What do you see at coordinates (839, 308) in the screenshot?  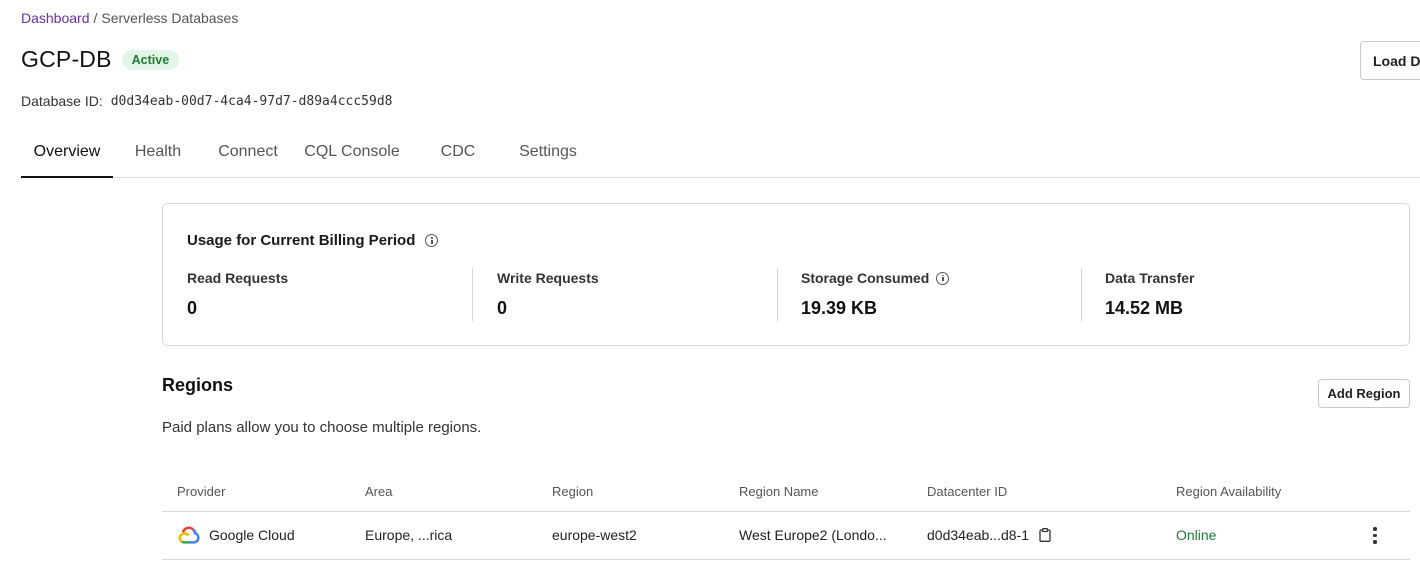 I see `stat-value: 19.39 KB` at bounding box center [839, 308].